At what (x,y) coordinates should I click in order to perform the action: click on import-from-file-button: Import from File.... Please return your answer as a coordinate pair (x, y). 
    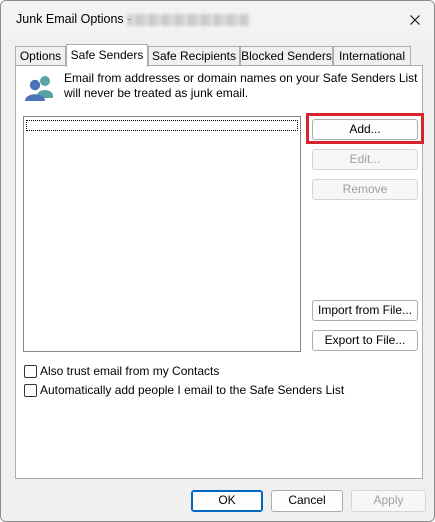
    Looking at the image, I should click on (365, 310).